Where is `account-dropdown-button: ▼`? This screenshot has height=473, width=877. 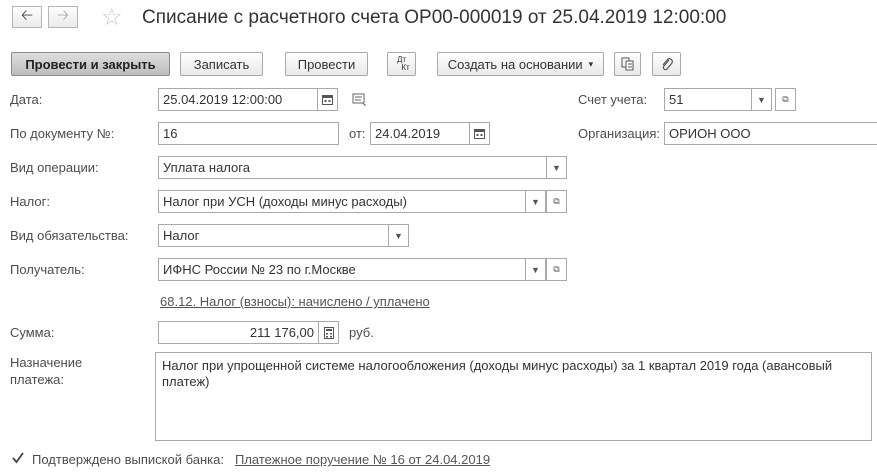 account-dropdown-button: ▼ is located at coordinates (761, 99).